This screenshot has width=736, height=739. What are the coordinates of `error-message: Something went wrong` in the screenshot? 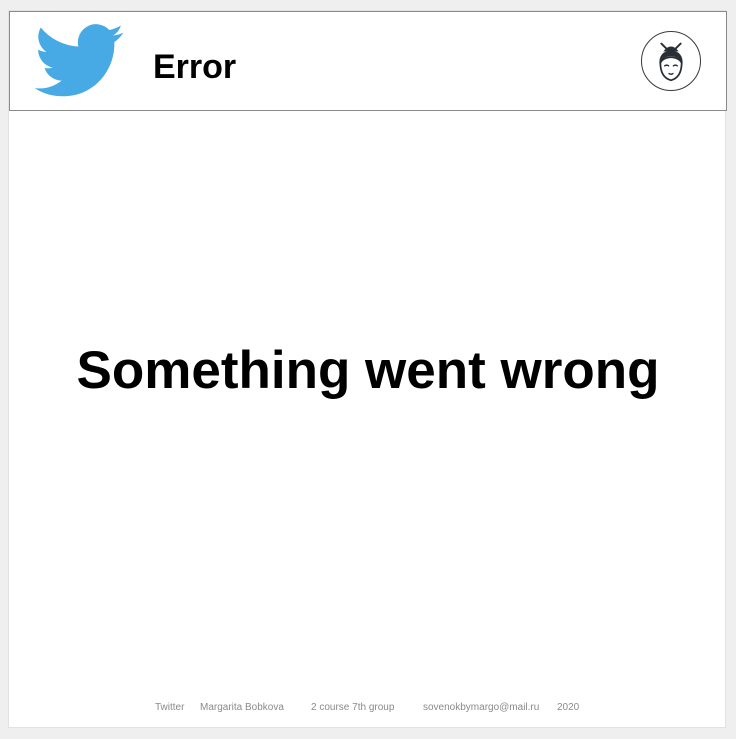 It's located at (368, 370).